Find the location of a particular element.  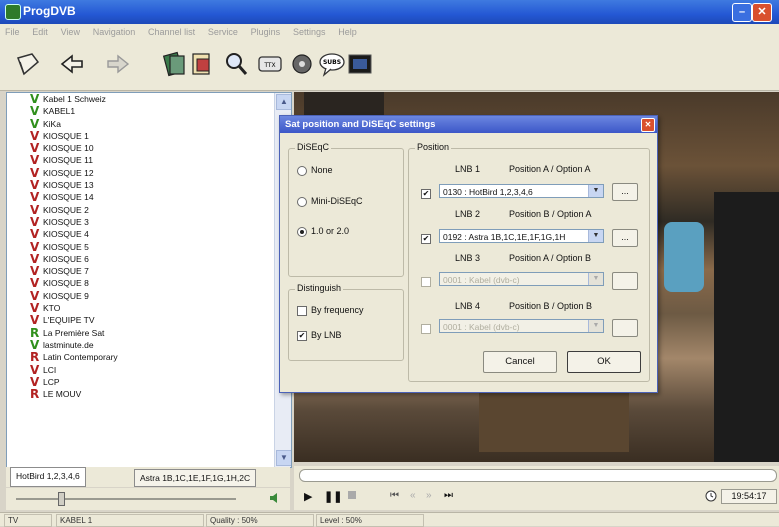

volume-slider-thumb is located at coordinates (61, 499).